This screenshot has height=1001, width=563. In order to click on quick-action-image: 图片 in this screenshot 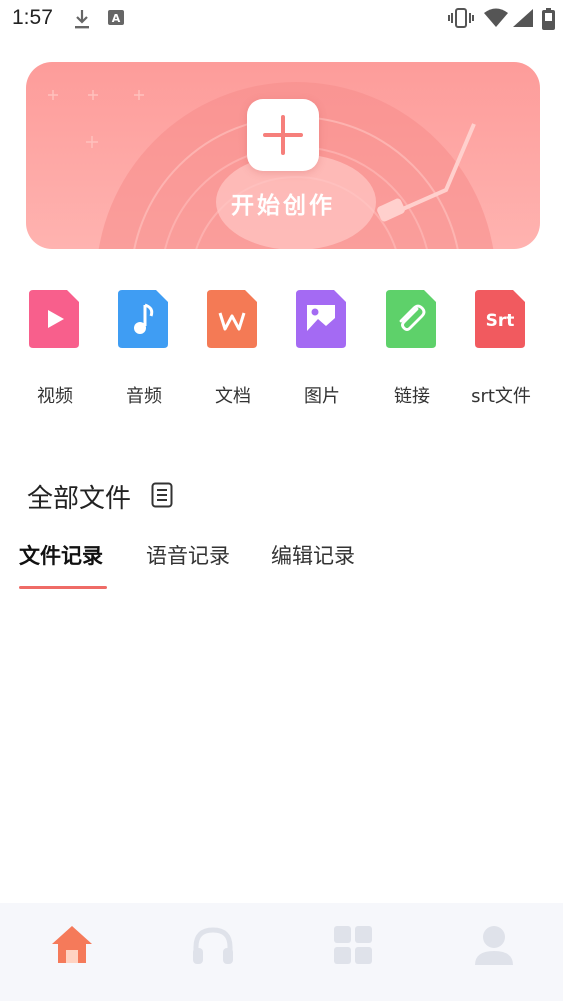, I will do `click(322, 347)`.